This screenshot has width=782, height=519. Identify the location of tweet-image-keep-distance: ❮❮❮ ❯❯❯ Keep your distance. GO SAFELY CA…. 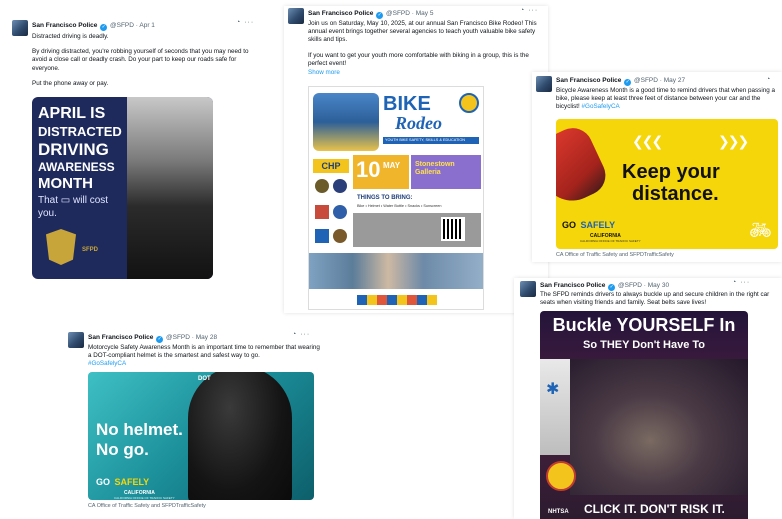
(667, 184).